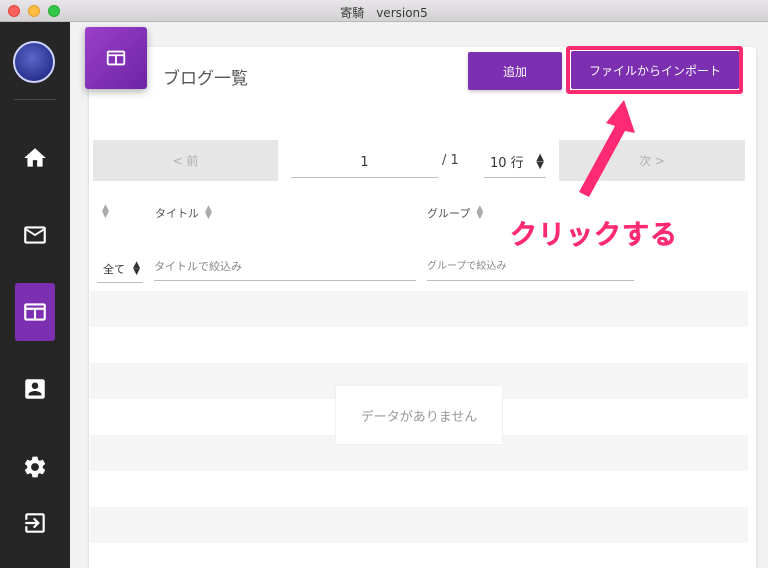  I want to click on page-total: / 1, so click(450, 160).